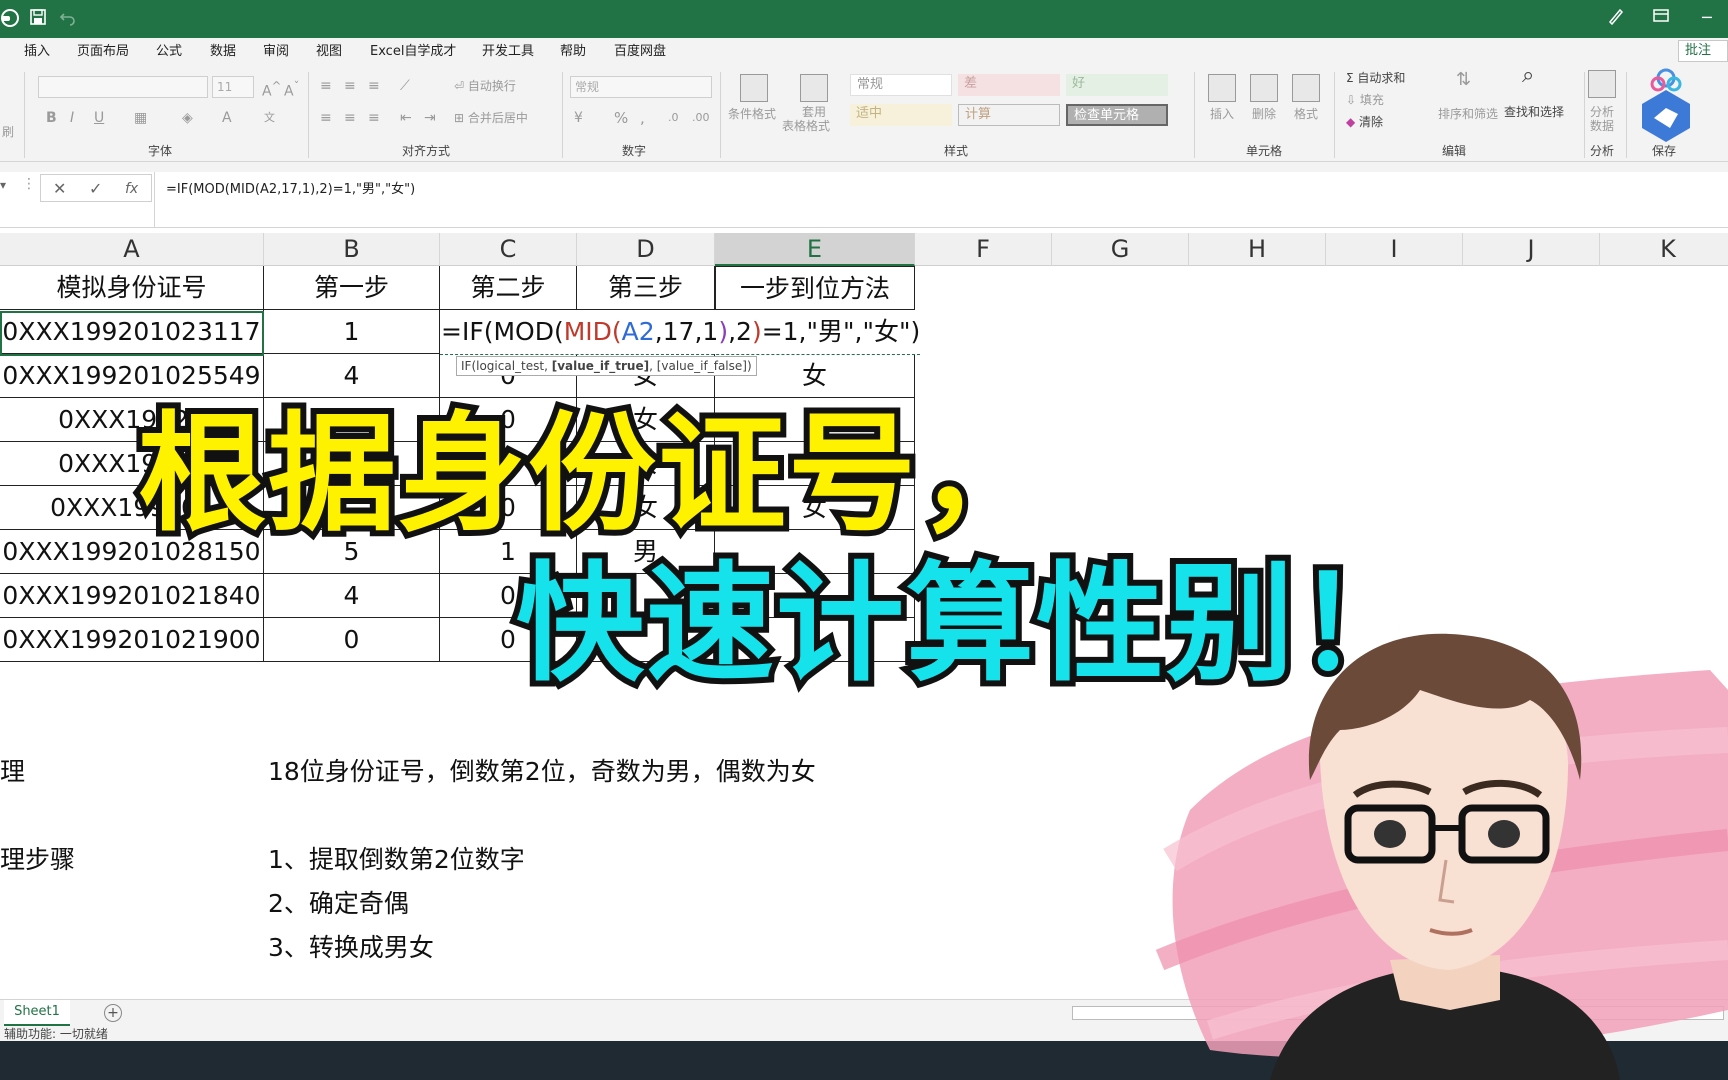 Image resolution: width=1728 pixels, height=1080 pixels. Describe the element at coordinates (276, 52) in the screenshot. I see `tab-review: 审阅` at that location.